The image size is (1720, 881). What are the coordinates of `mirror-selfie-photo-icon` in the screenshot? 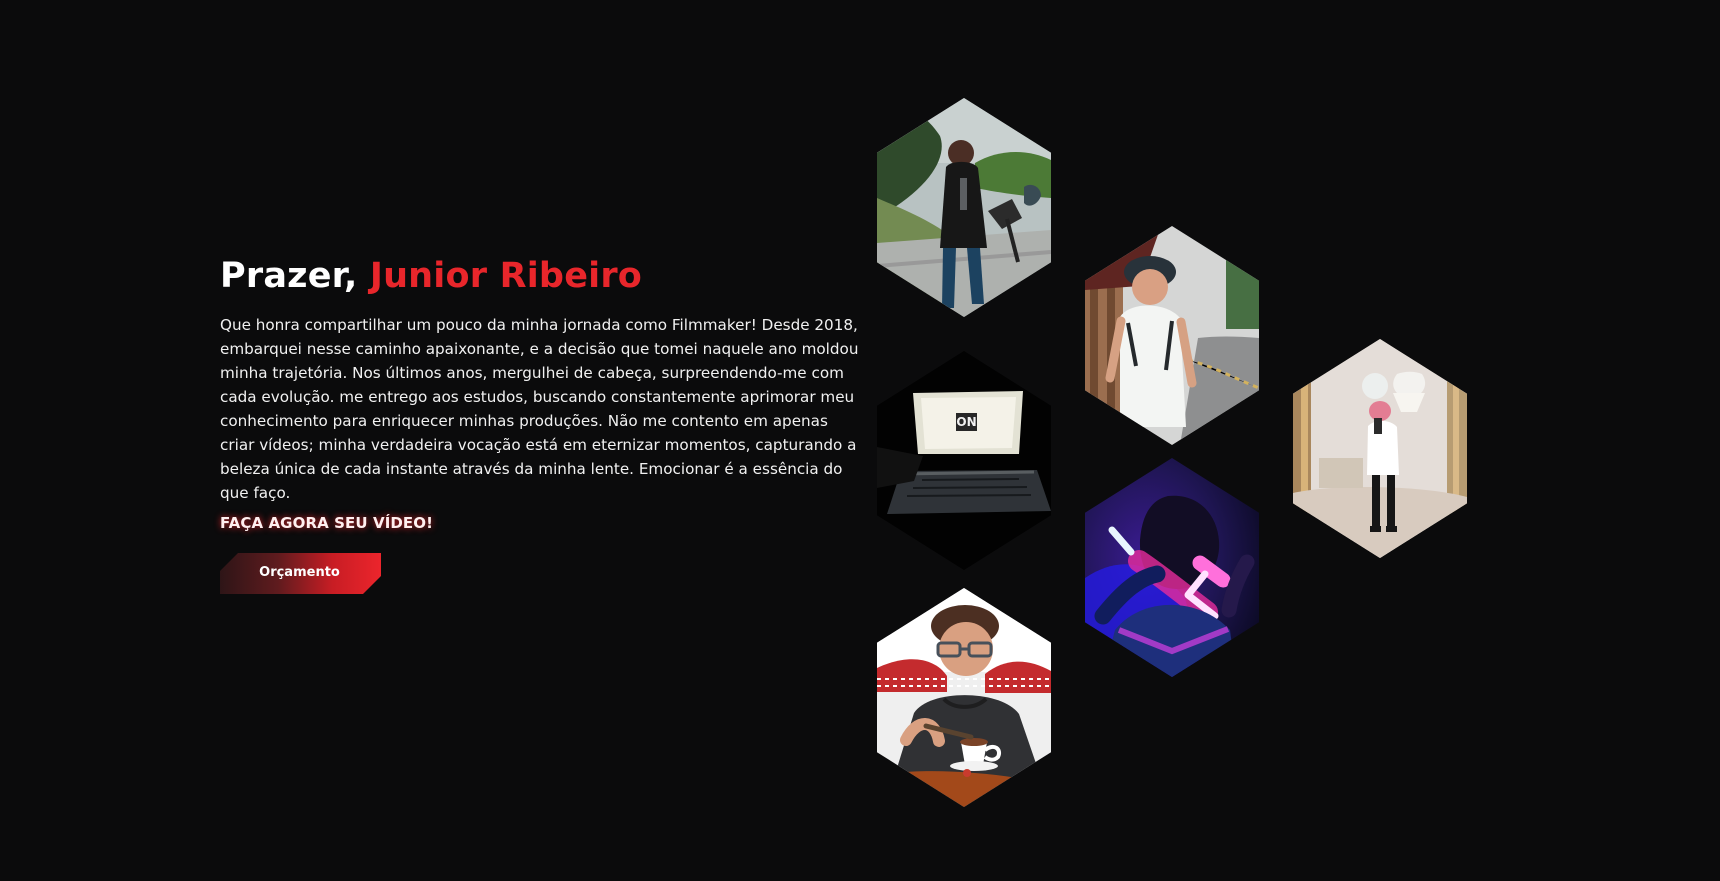 It's located at (1380, 448).